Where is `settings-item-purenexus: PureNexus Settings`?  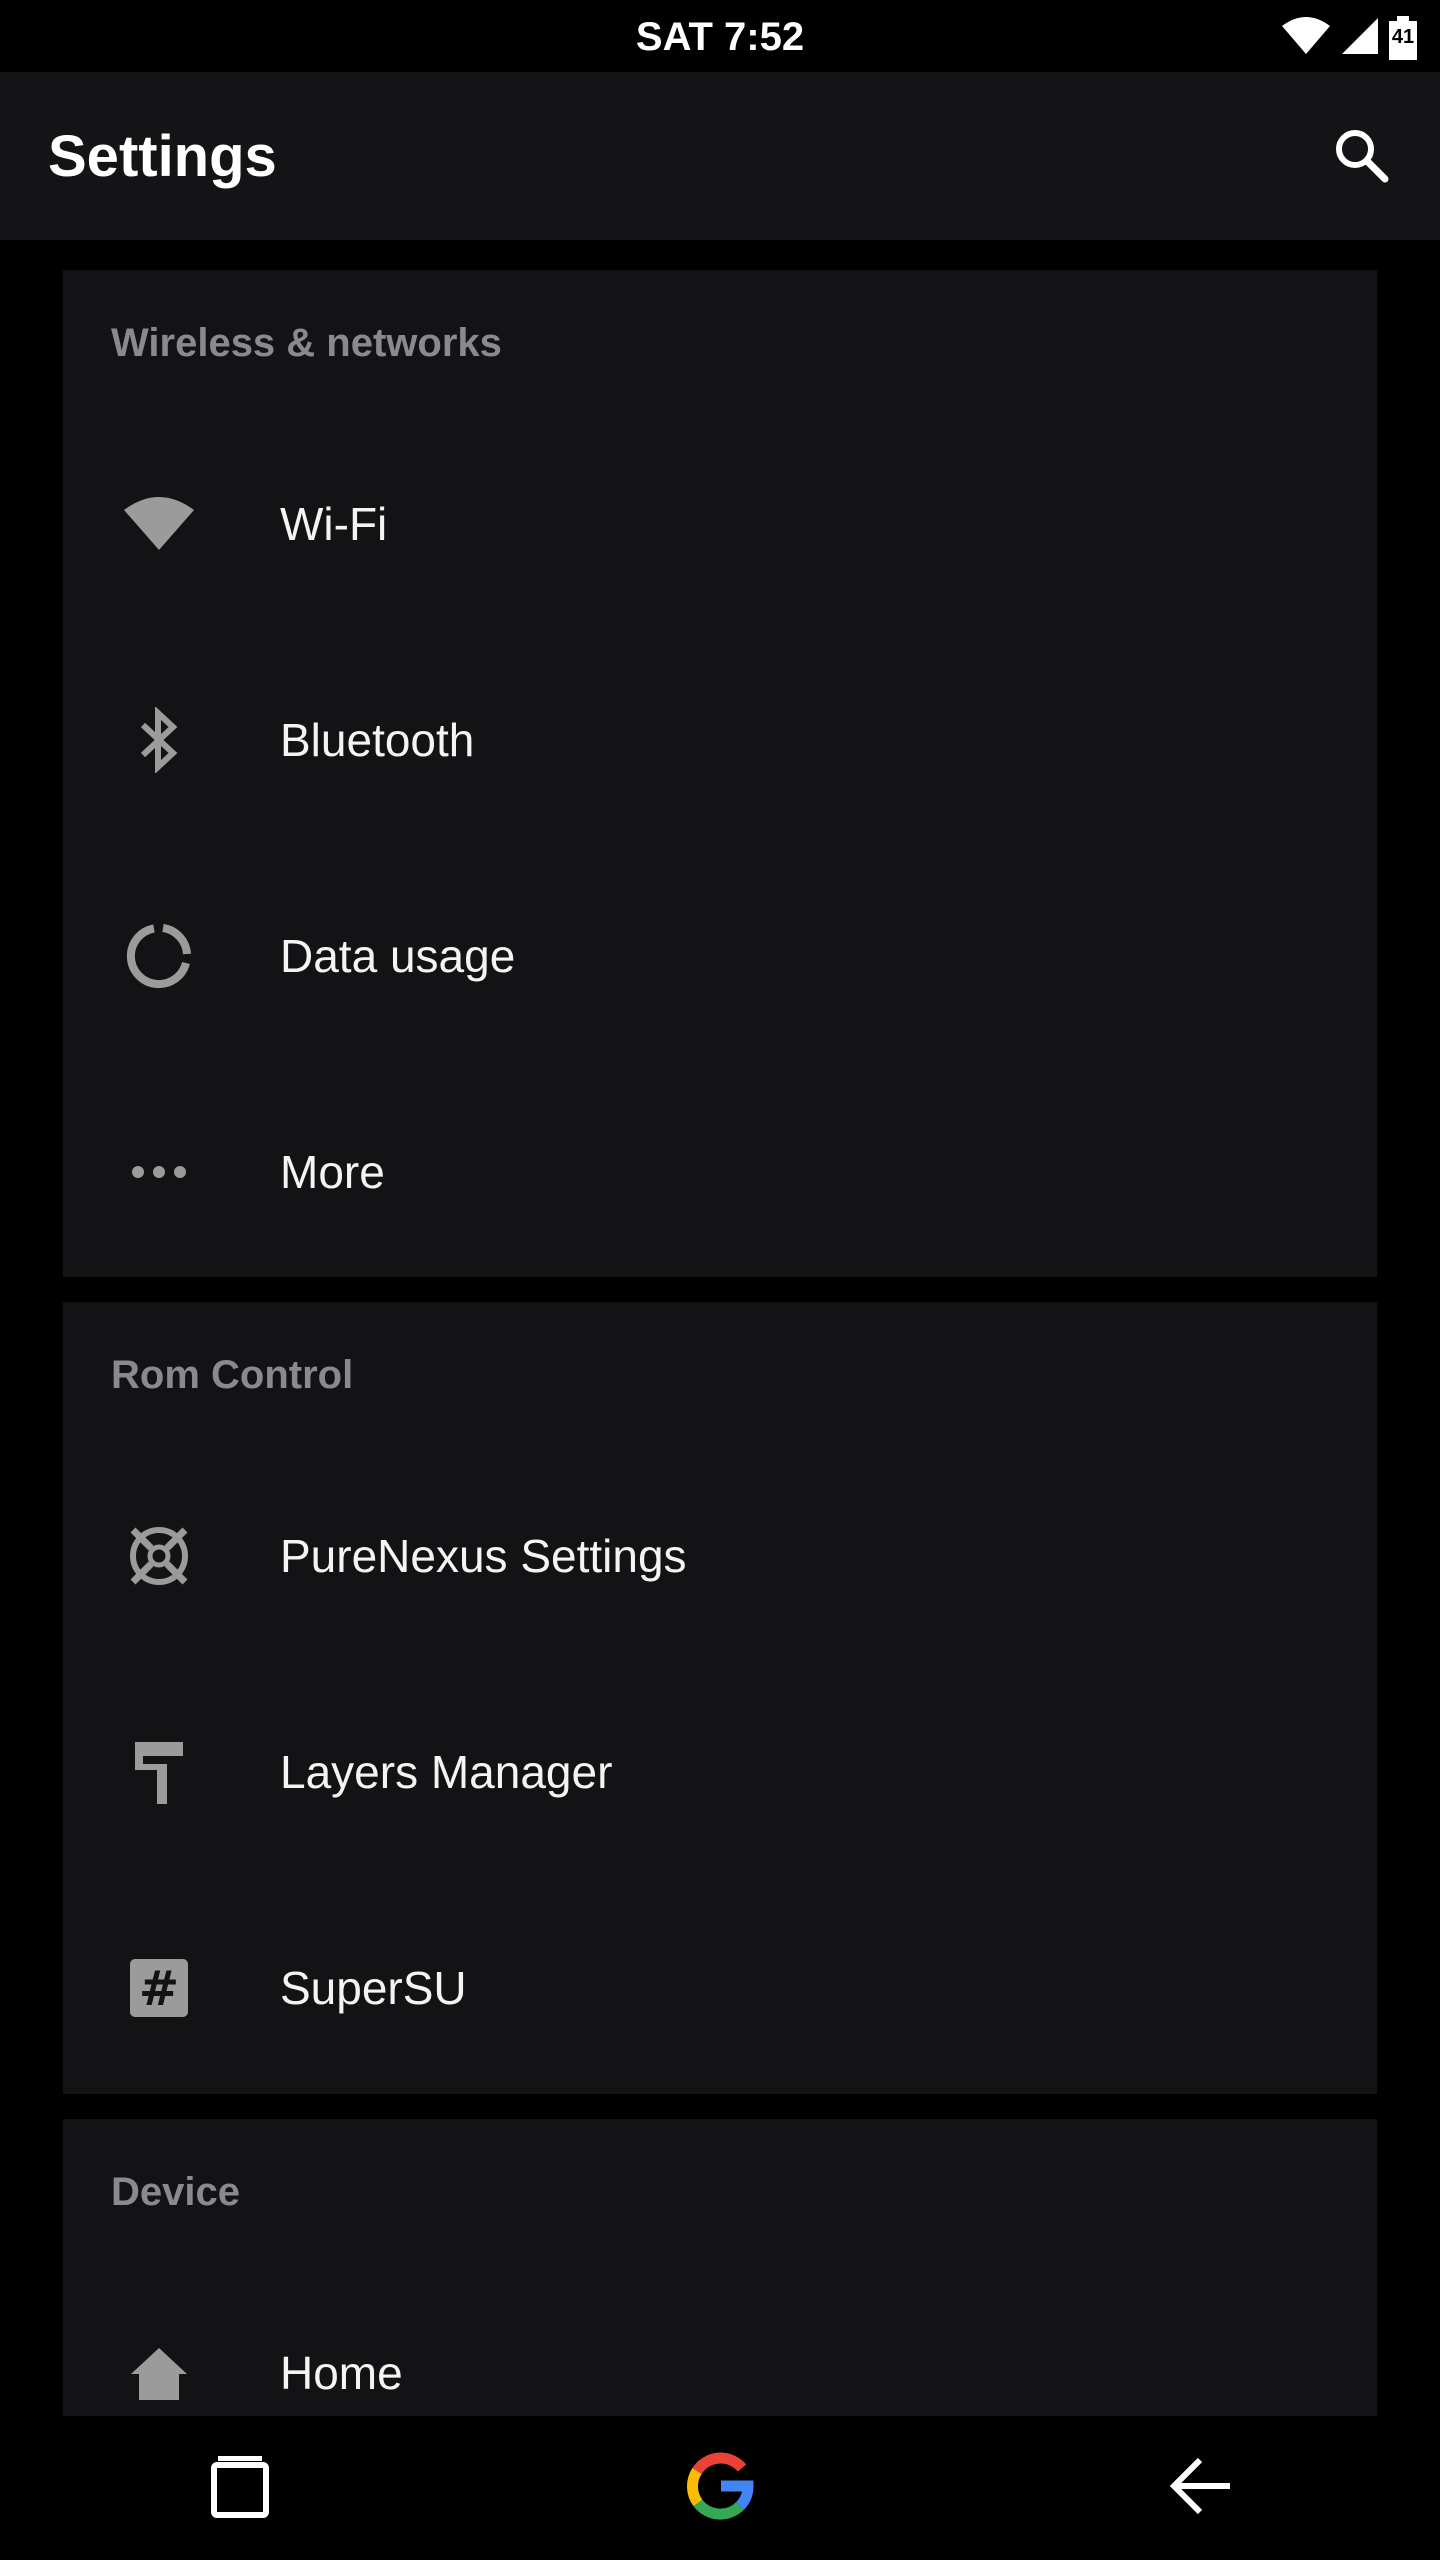 settings-item-purenexus: PureNexus Settings is located at coordinates (720, 1556).